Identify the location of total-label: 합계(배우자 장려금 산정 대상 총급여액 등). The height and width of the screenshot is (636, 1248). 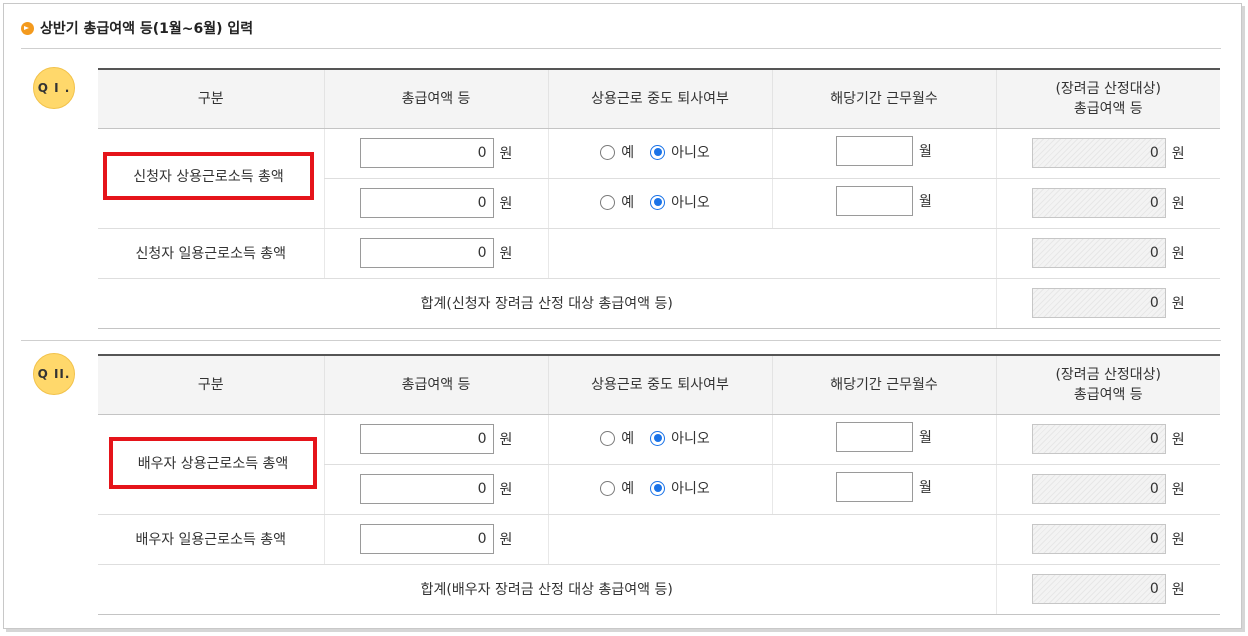
(547, 589).